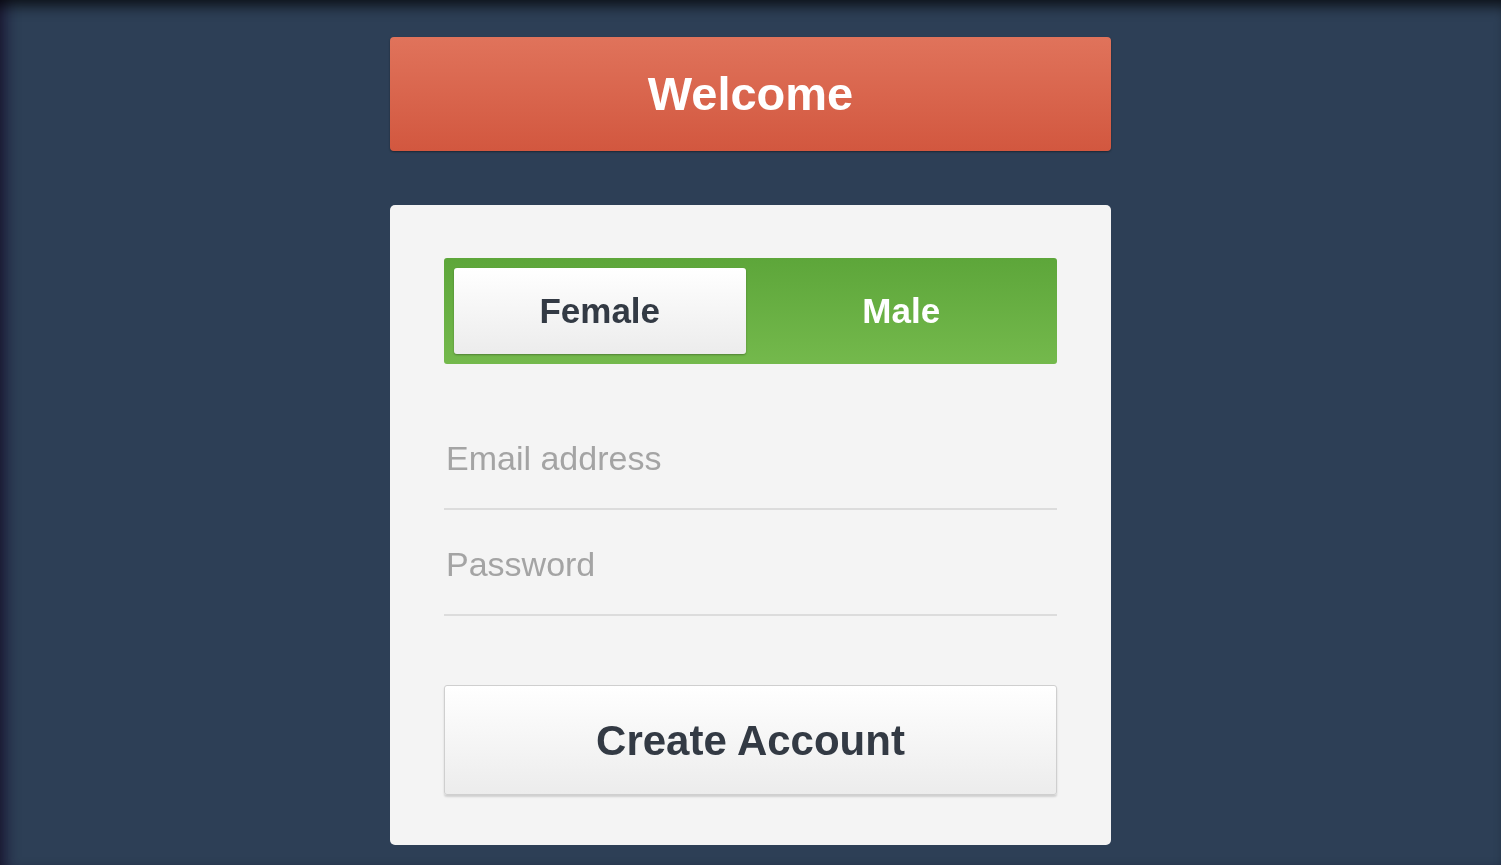  I want to click on gender-option: Female, so click(600, 311).